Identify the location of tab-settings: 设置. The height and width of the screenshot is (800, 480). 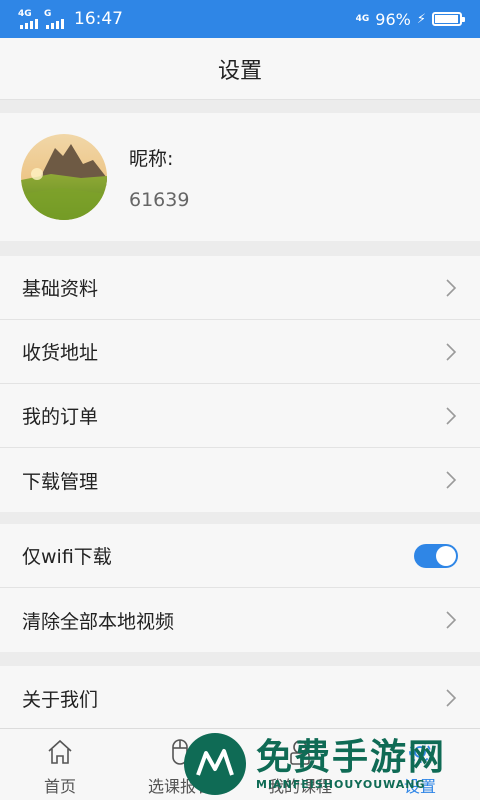
(420, 764).